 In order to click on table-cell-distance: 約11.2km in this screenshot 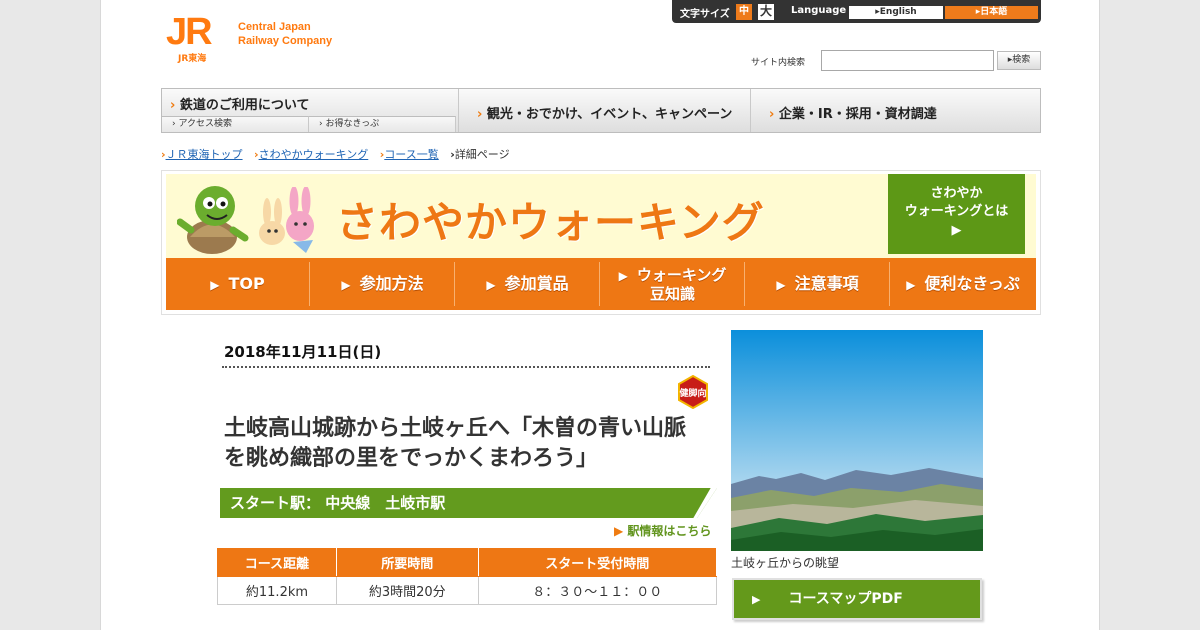, I will do `click(277, 590)`.